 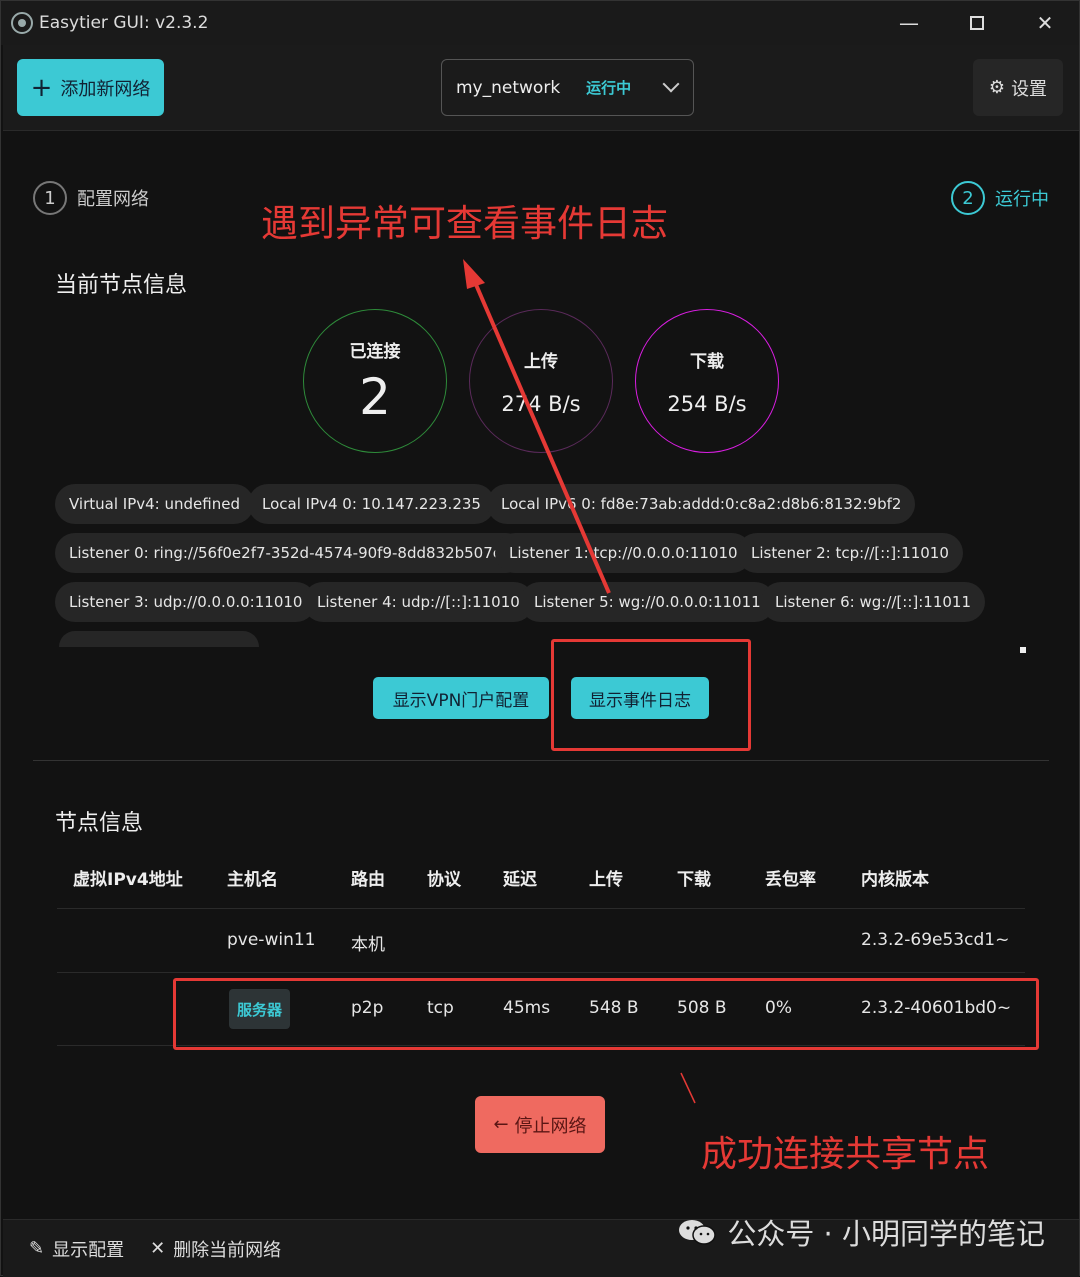 What do you see at coordinates (37, 1248) in the screenshot?
I see `edit-document-icon: ✎` at bounding box center [37, 1248].